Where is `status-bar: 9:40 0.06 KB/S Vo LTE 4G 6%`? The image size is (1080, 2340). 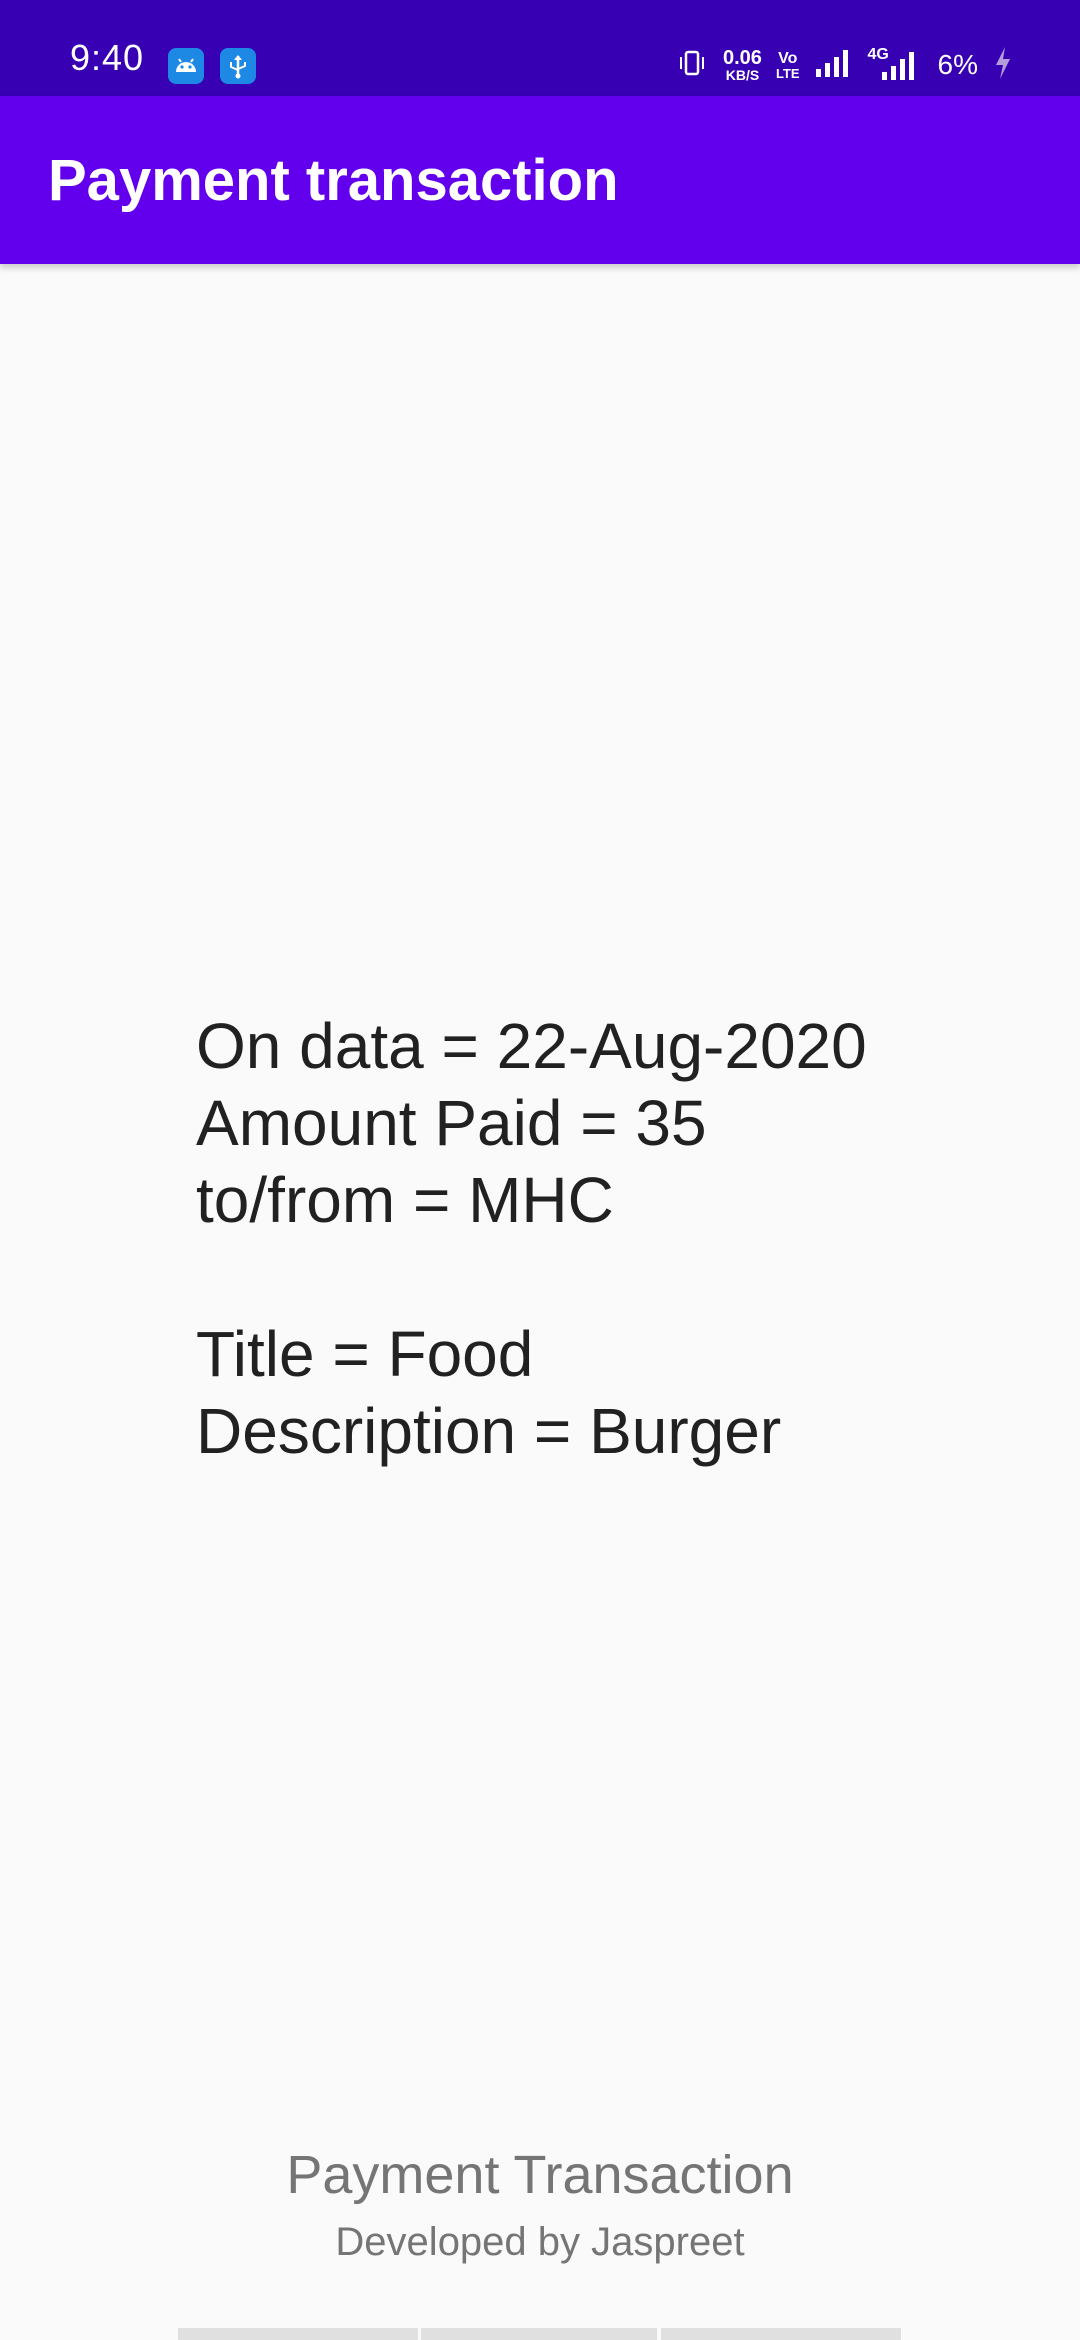
status-bar: 9:40 0.06 KB/S Vo LTE 4G 6% is located at coordinates (540, 48).